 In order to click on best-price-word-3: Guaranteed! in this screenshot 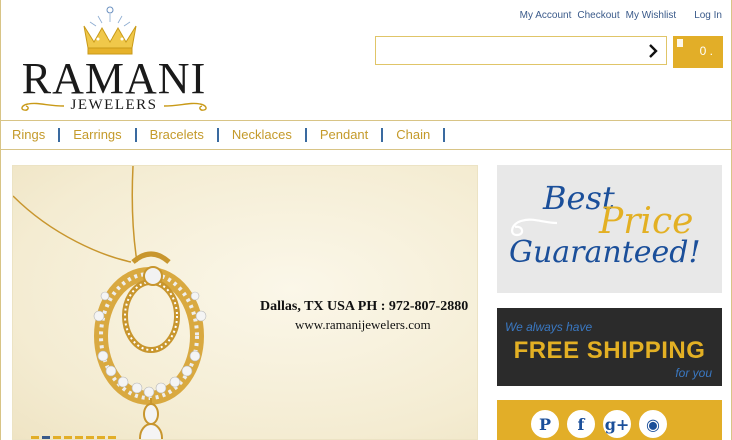, I will do `click(605, 252)`.